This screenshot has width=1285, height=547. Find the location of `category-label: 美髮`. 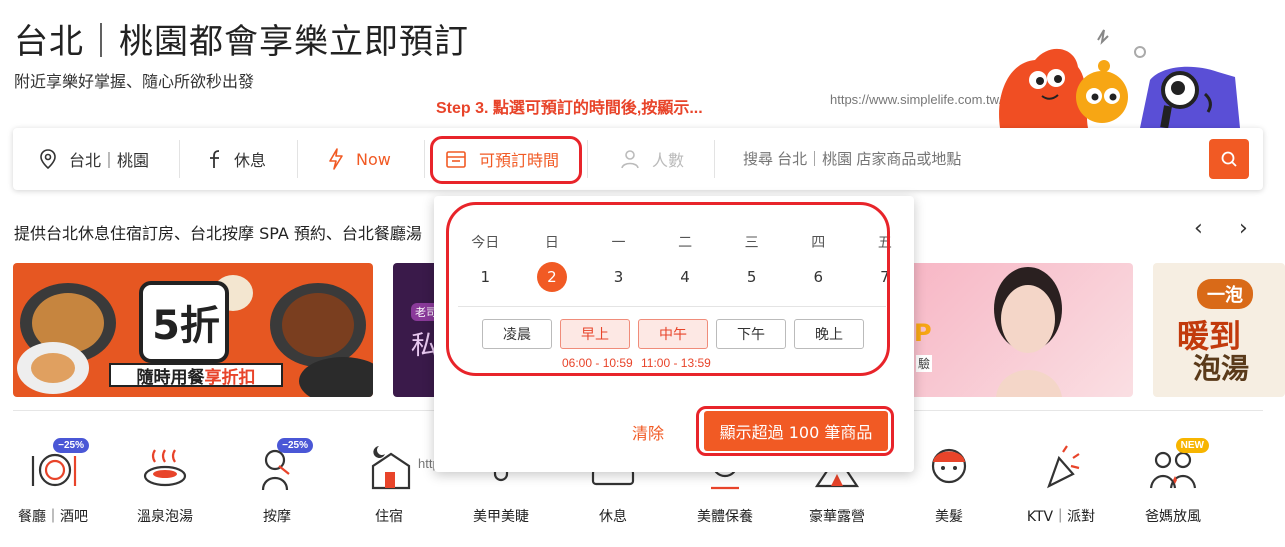

category-label: 美髮 is located at coordinates (949, 517).